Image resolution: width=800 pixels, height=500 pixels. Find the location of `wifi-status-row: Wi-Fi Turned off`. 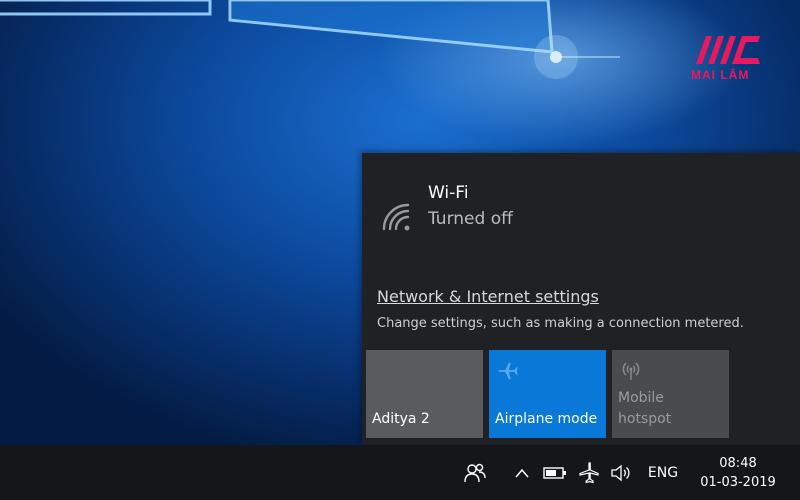

wifi-status-row: Wi-Fi Turned off is located at coordinates (446, 208).